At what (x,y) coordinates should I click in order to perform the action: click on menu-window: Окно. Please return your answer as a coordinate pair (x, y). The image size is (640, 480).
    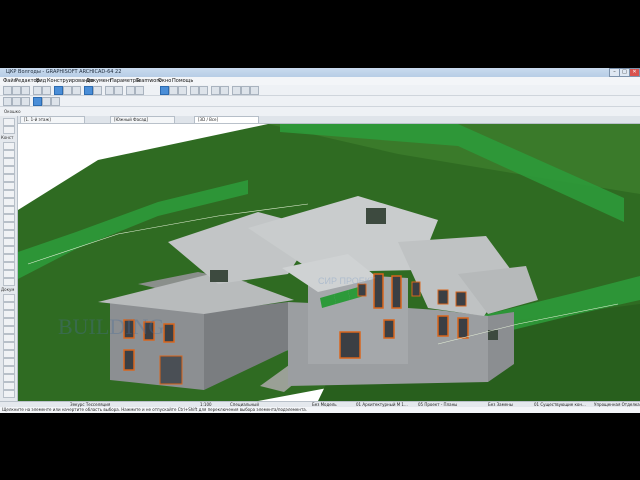
    Looking at the image, I should click on (164, 81).